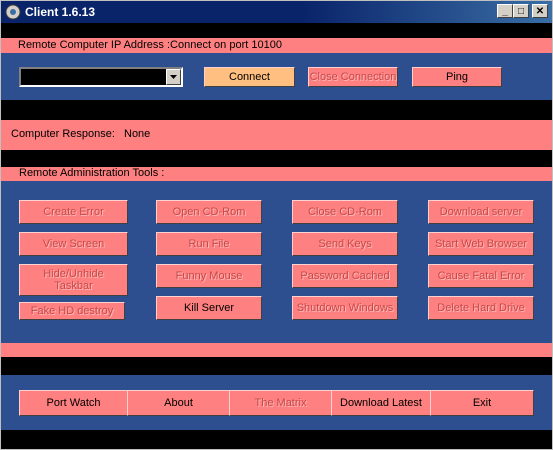 Image resolution: width=553 pixels, height=450 pixels. What do you see at coordinates (209, 244) in the screenshot?
I see `run-file-button: Run File` at bounding box center [209, 244].